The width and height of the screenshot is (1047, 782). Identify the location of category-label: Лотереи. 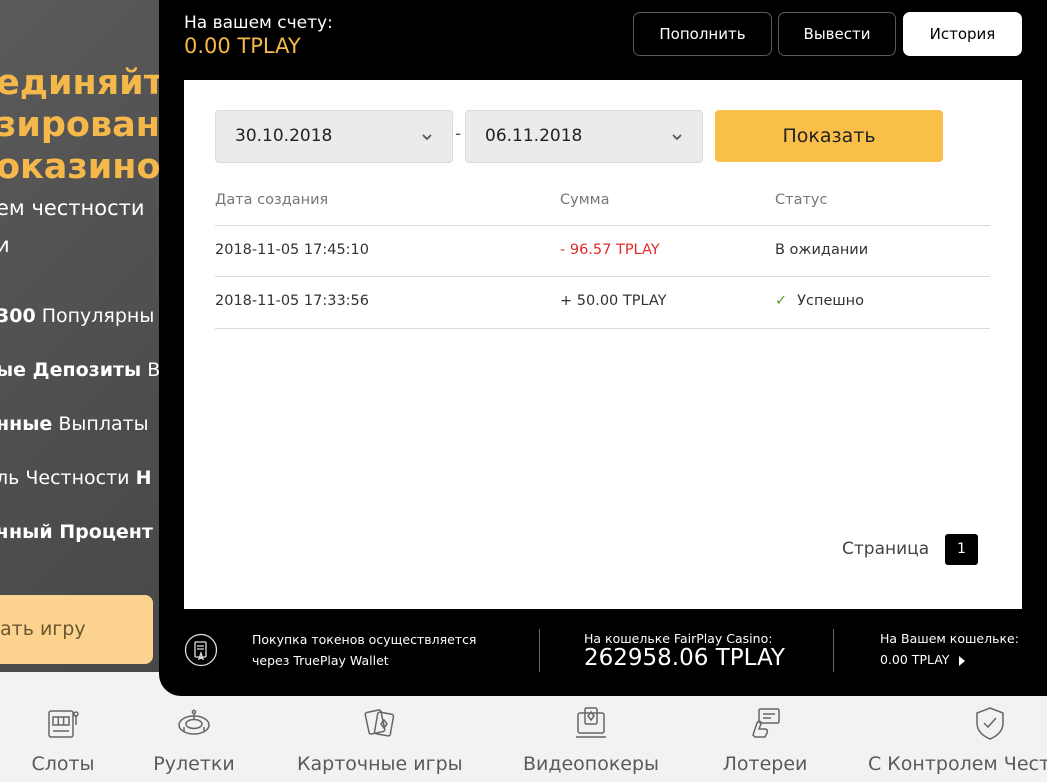
(765, 764).